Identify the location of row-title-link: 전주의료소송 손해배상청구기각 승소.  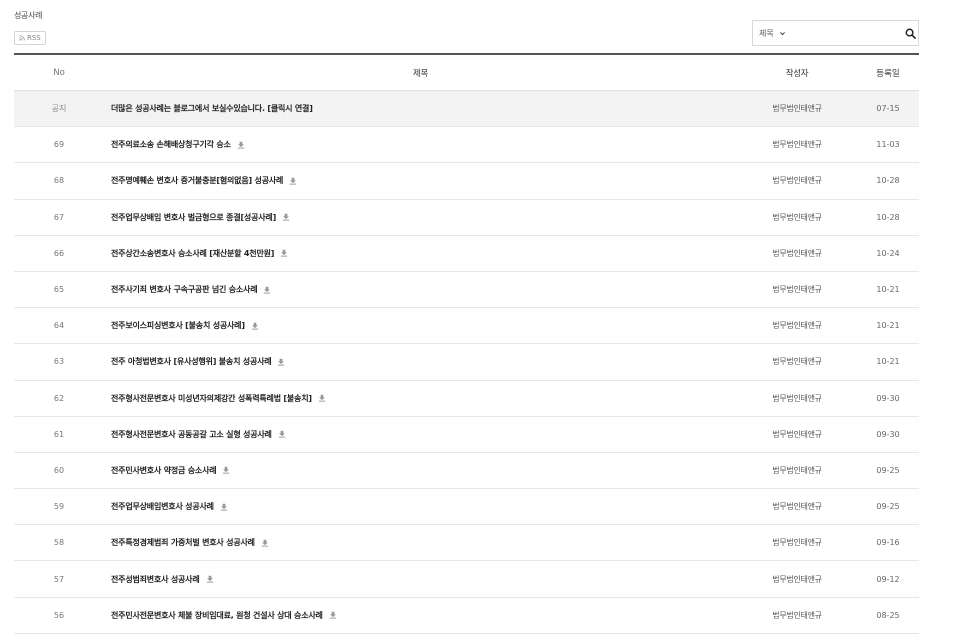
(171, 144).